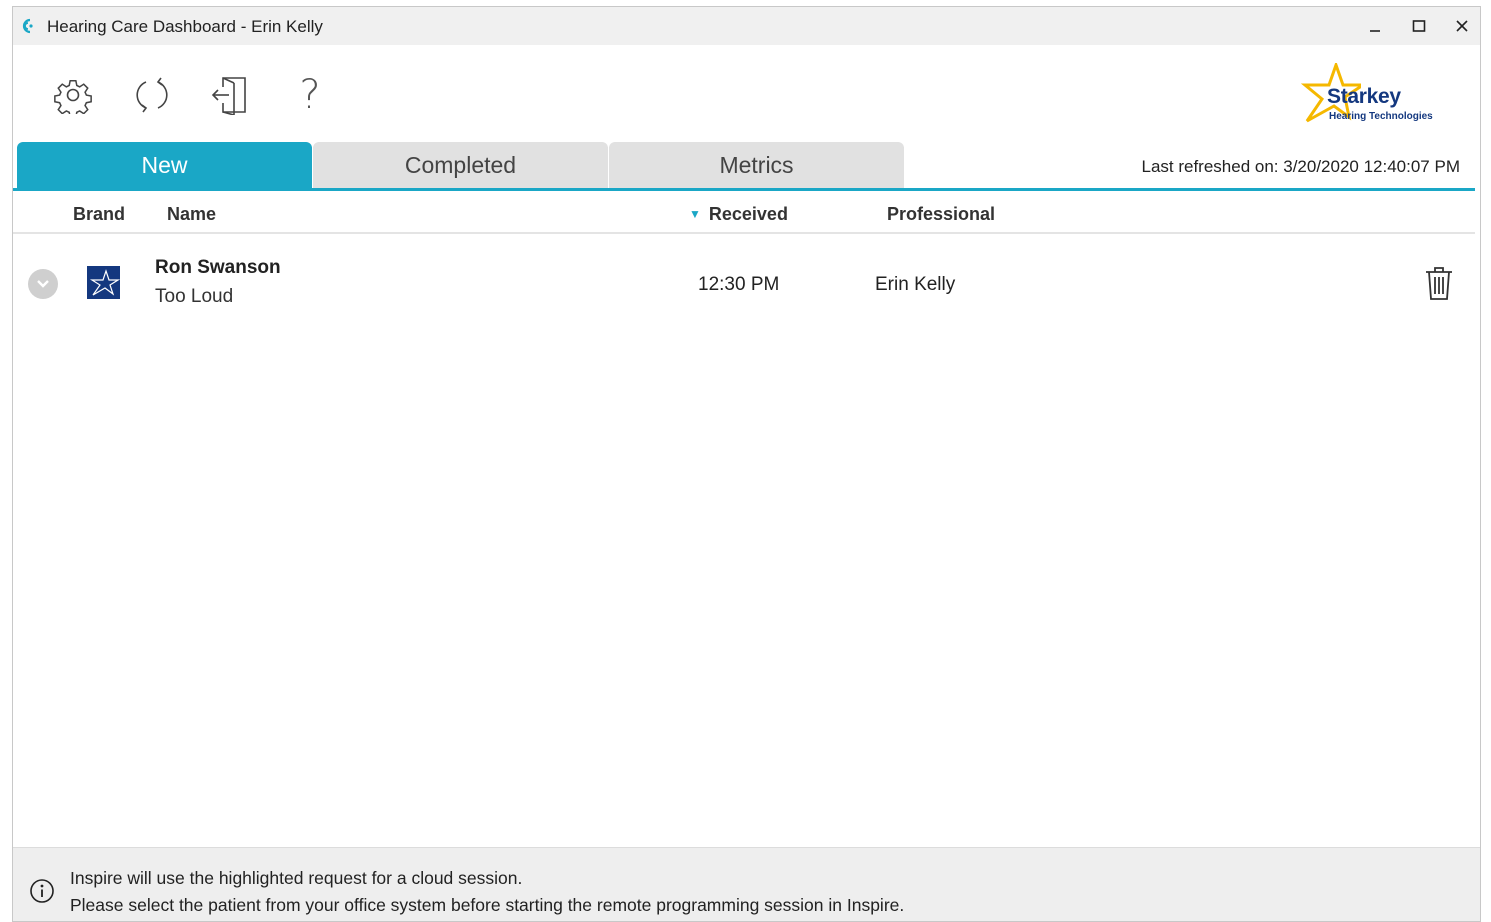 The height and width of the screenshot is (922, 1491). Describe the element at coordinates (99, 214) in the screenshot. I see `column-header-brand: Brand` at that location.